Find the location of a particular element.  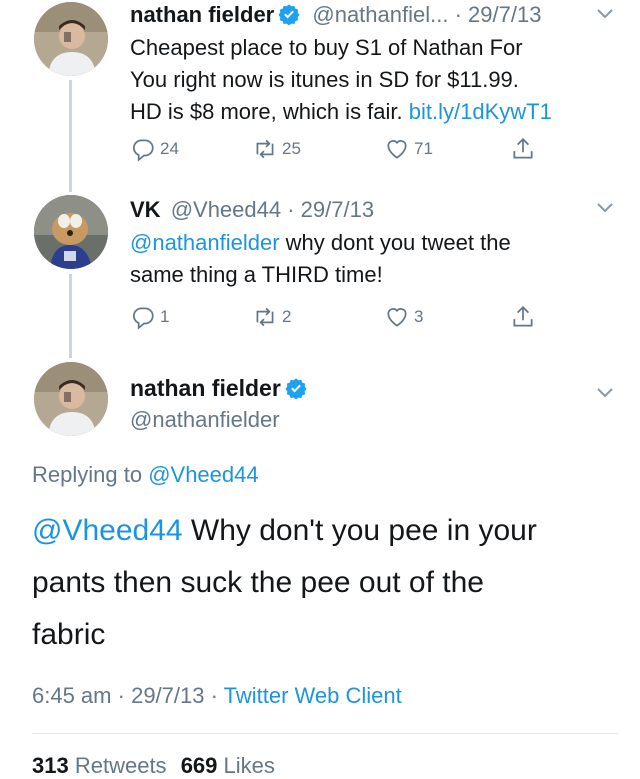

tweet-stats: 313 Retweets 669 Likes is located at coordinates (153, 766).